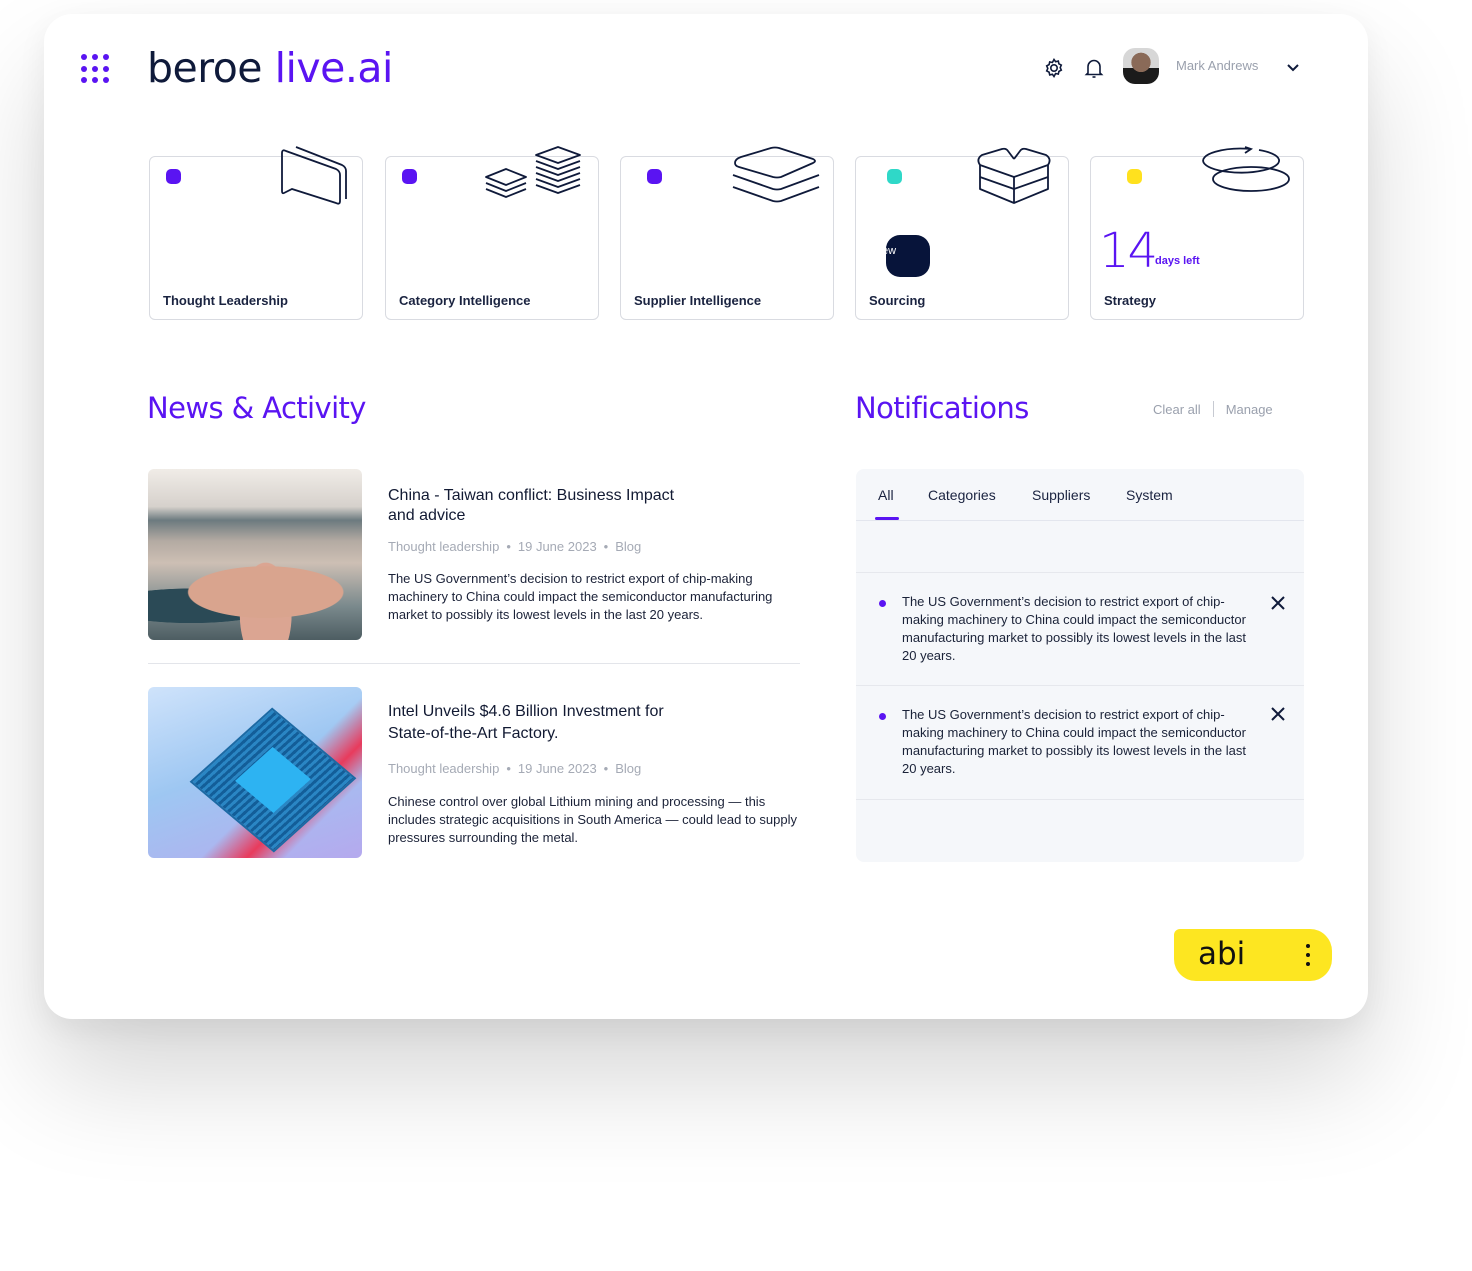 Image resolution: width=1472 pixels, height=1271 pixels. I want to click on layers-icon, so click(776, 174).